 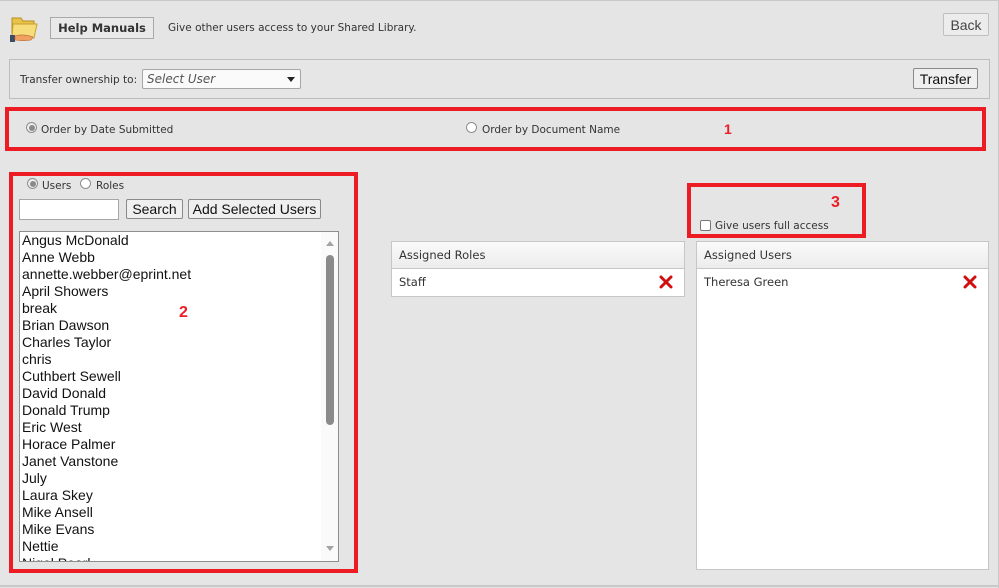 I want to click on user-list-item: Charles Taylor, so click(x=171, y=342).